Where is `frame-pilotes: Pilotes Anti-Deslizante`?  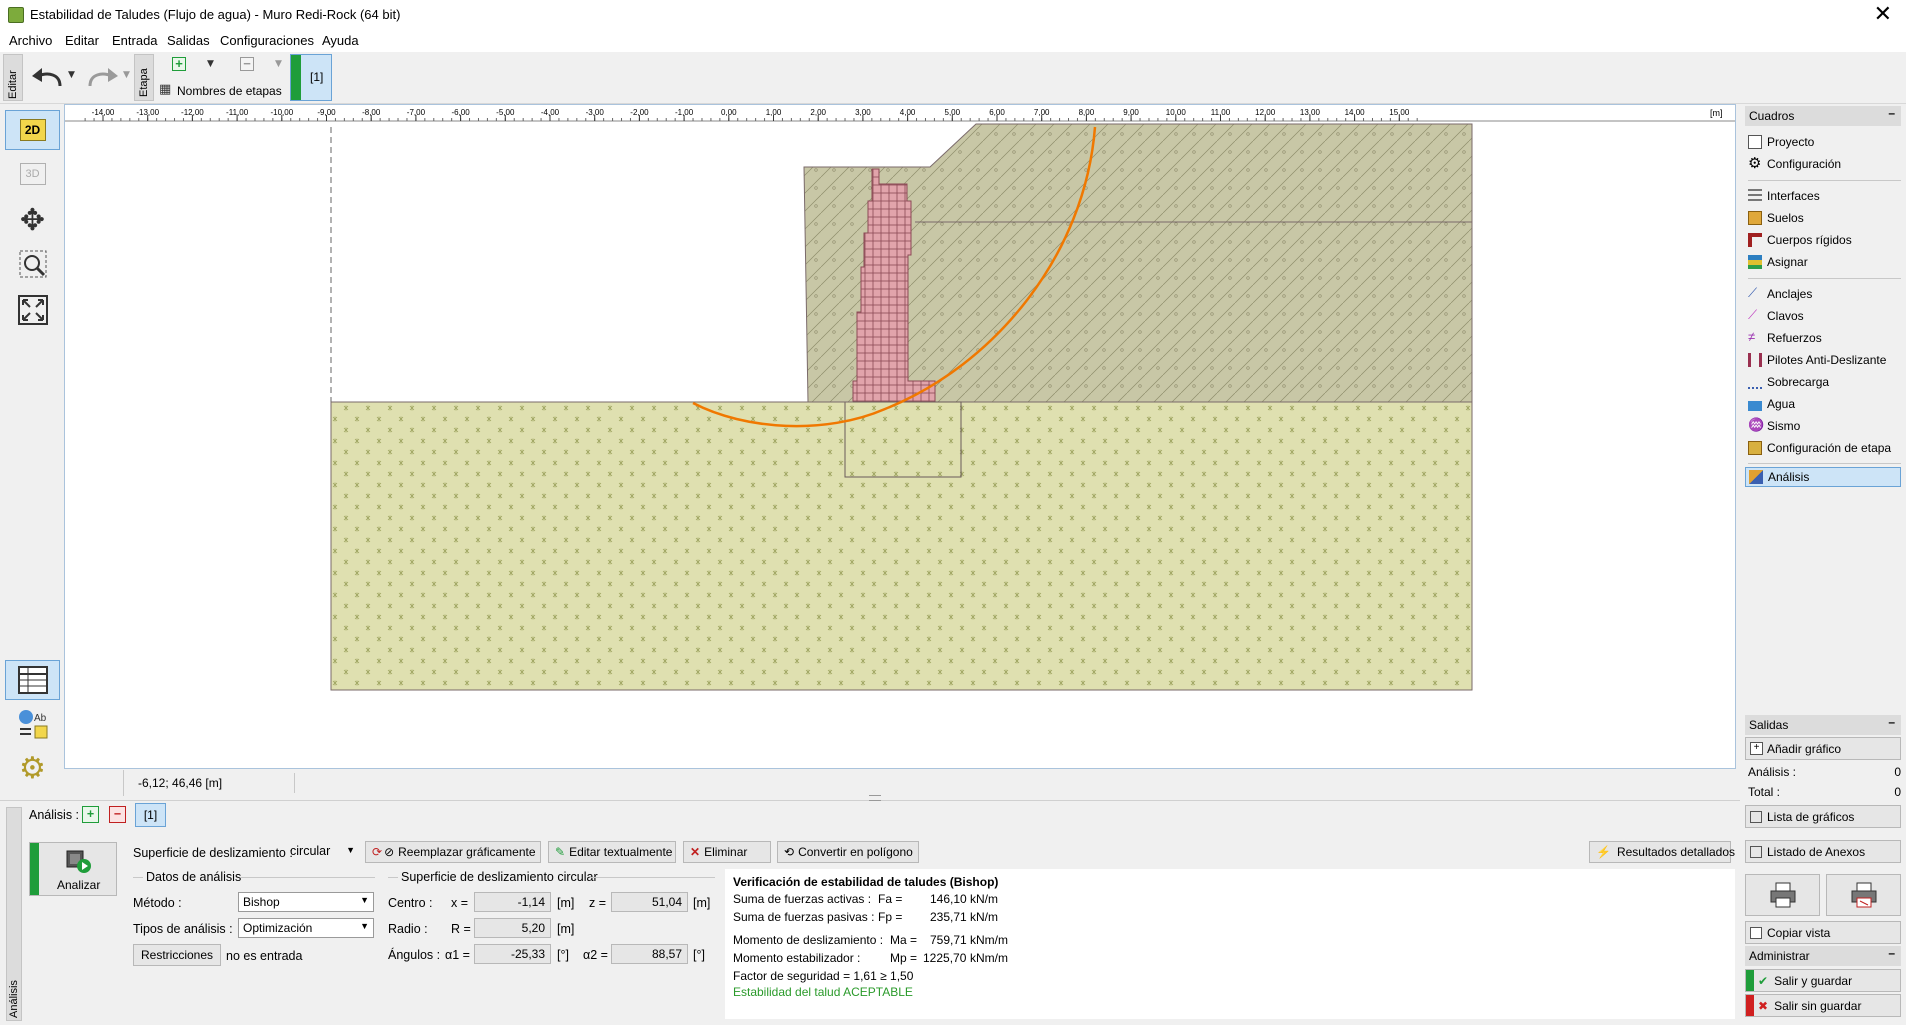 frame-pilotes: Pilotes Anti-Deslizante is located at coordinates (1825, 360).